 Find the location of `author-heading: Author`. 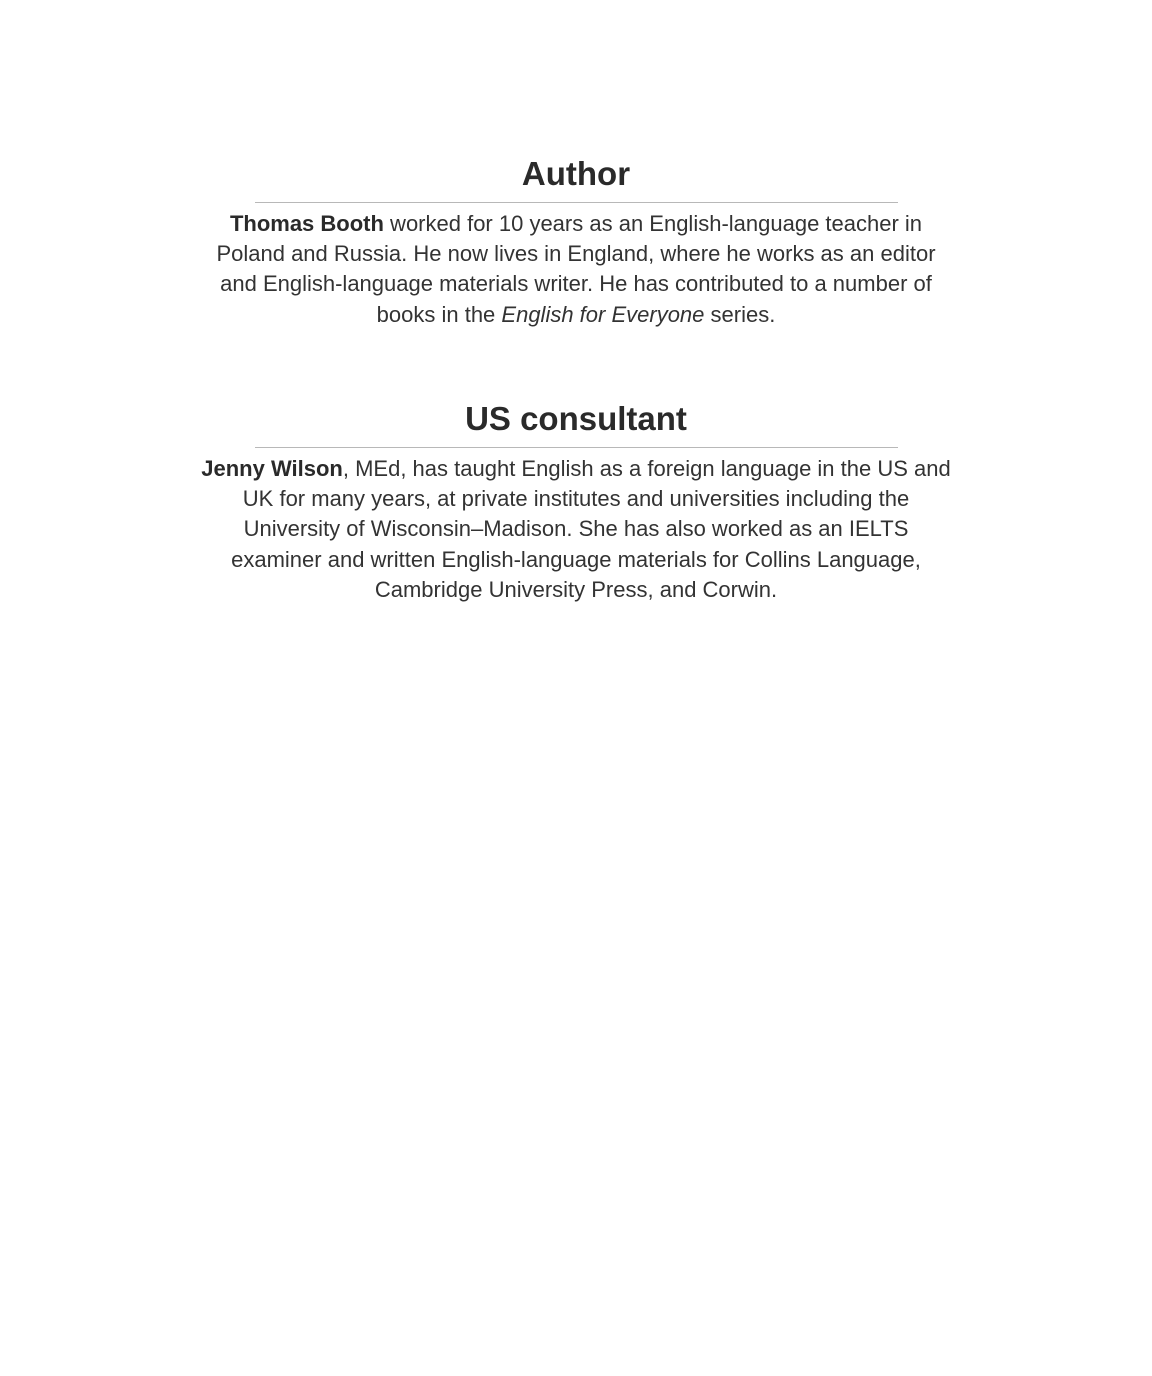

author-heading: Author is located at coordinates (576, 173).